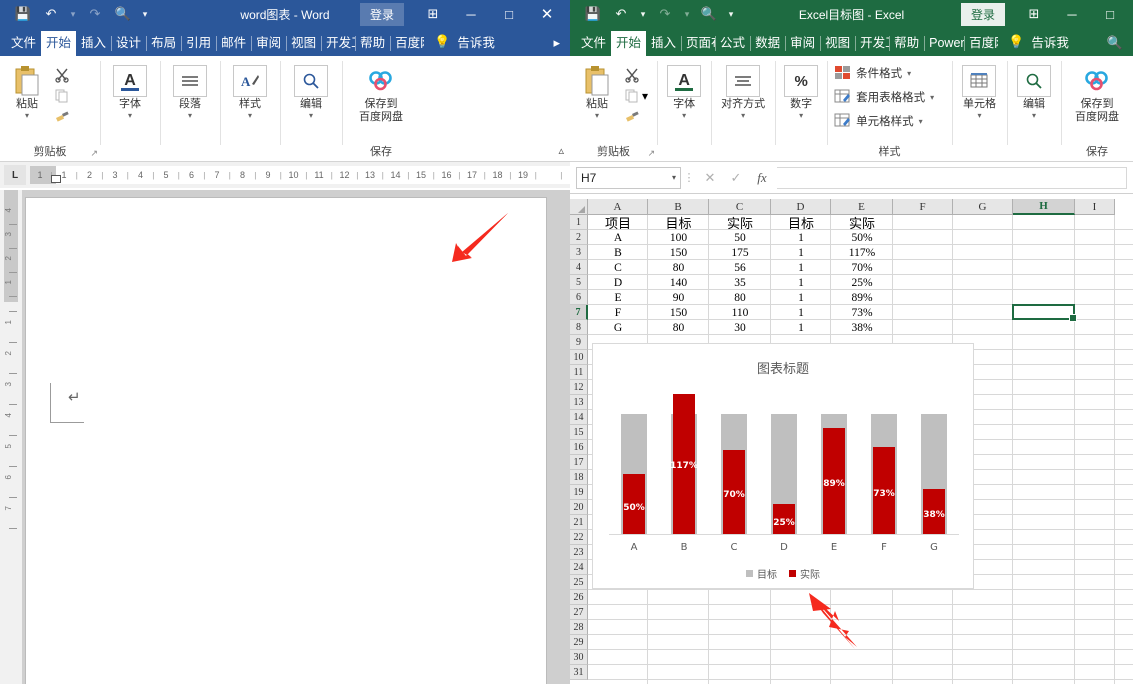 The height and width of the screenshot is (684, 1133). Describe the element at coordinates (678, 312) in the screenshot. I see `cell-B7: 150` at that location.